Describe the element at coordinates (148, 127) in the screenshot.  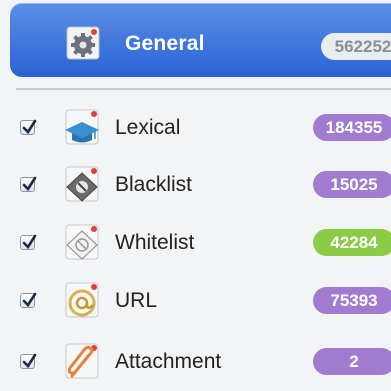
I see `sidebar-item-label: Lexical` at that location.